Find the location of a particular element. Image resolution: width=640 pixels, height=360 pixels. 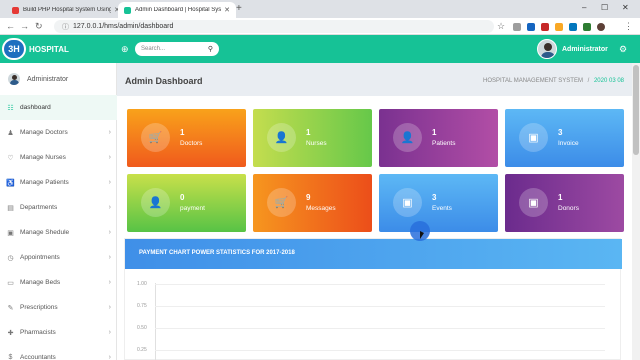

calendar-icon: ▣ is located at coordinates (10, 233).